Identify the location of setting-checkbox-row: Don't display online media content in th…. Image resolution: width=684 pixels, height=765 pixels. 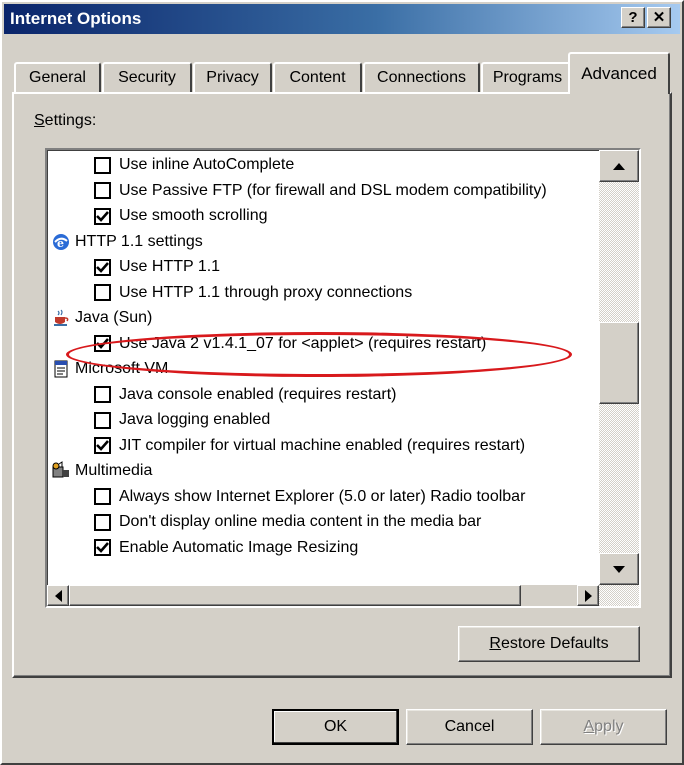
(287, 522).